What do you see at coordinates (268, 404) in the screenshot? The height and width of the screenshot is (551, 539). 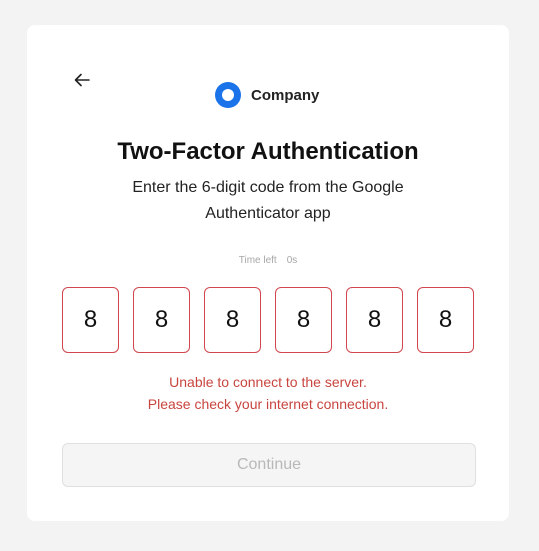 I see `error-line-2: Please check your internet connection.` at bounding box center [268, 404].